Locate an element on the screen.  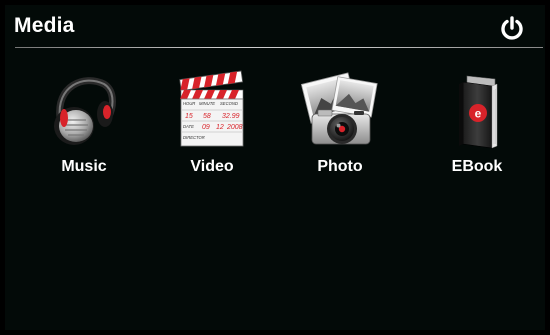
page-title: Media is located at coordinates (44, 25).